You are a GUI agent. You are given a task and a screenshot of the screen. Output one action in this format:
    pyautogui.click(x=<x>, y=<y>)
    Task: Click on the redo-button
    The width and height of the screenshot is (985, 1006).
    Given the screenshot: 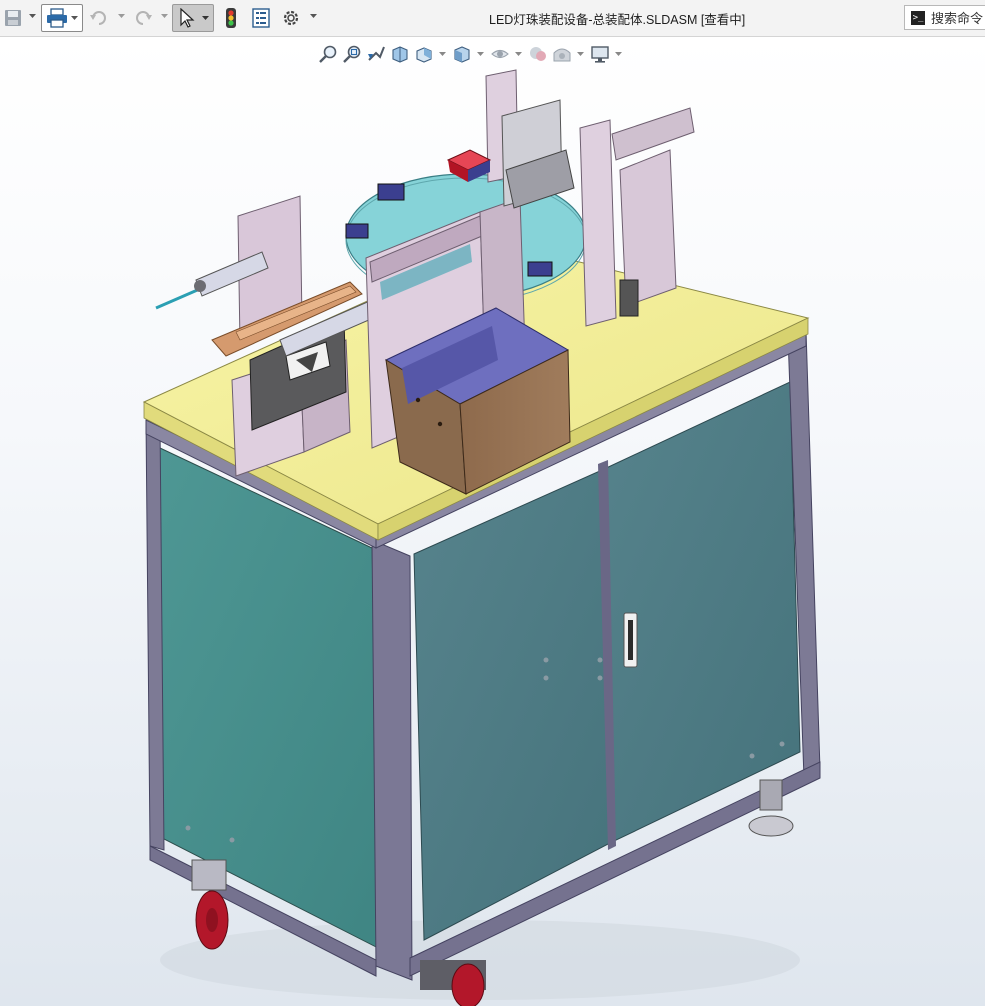 What is the action you would take?
    pyautogui.click(x=143, y=18)
    